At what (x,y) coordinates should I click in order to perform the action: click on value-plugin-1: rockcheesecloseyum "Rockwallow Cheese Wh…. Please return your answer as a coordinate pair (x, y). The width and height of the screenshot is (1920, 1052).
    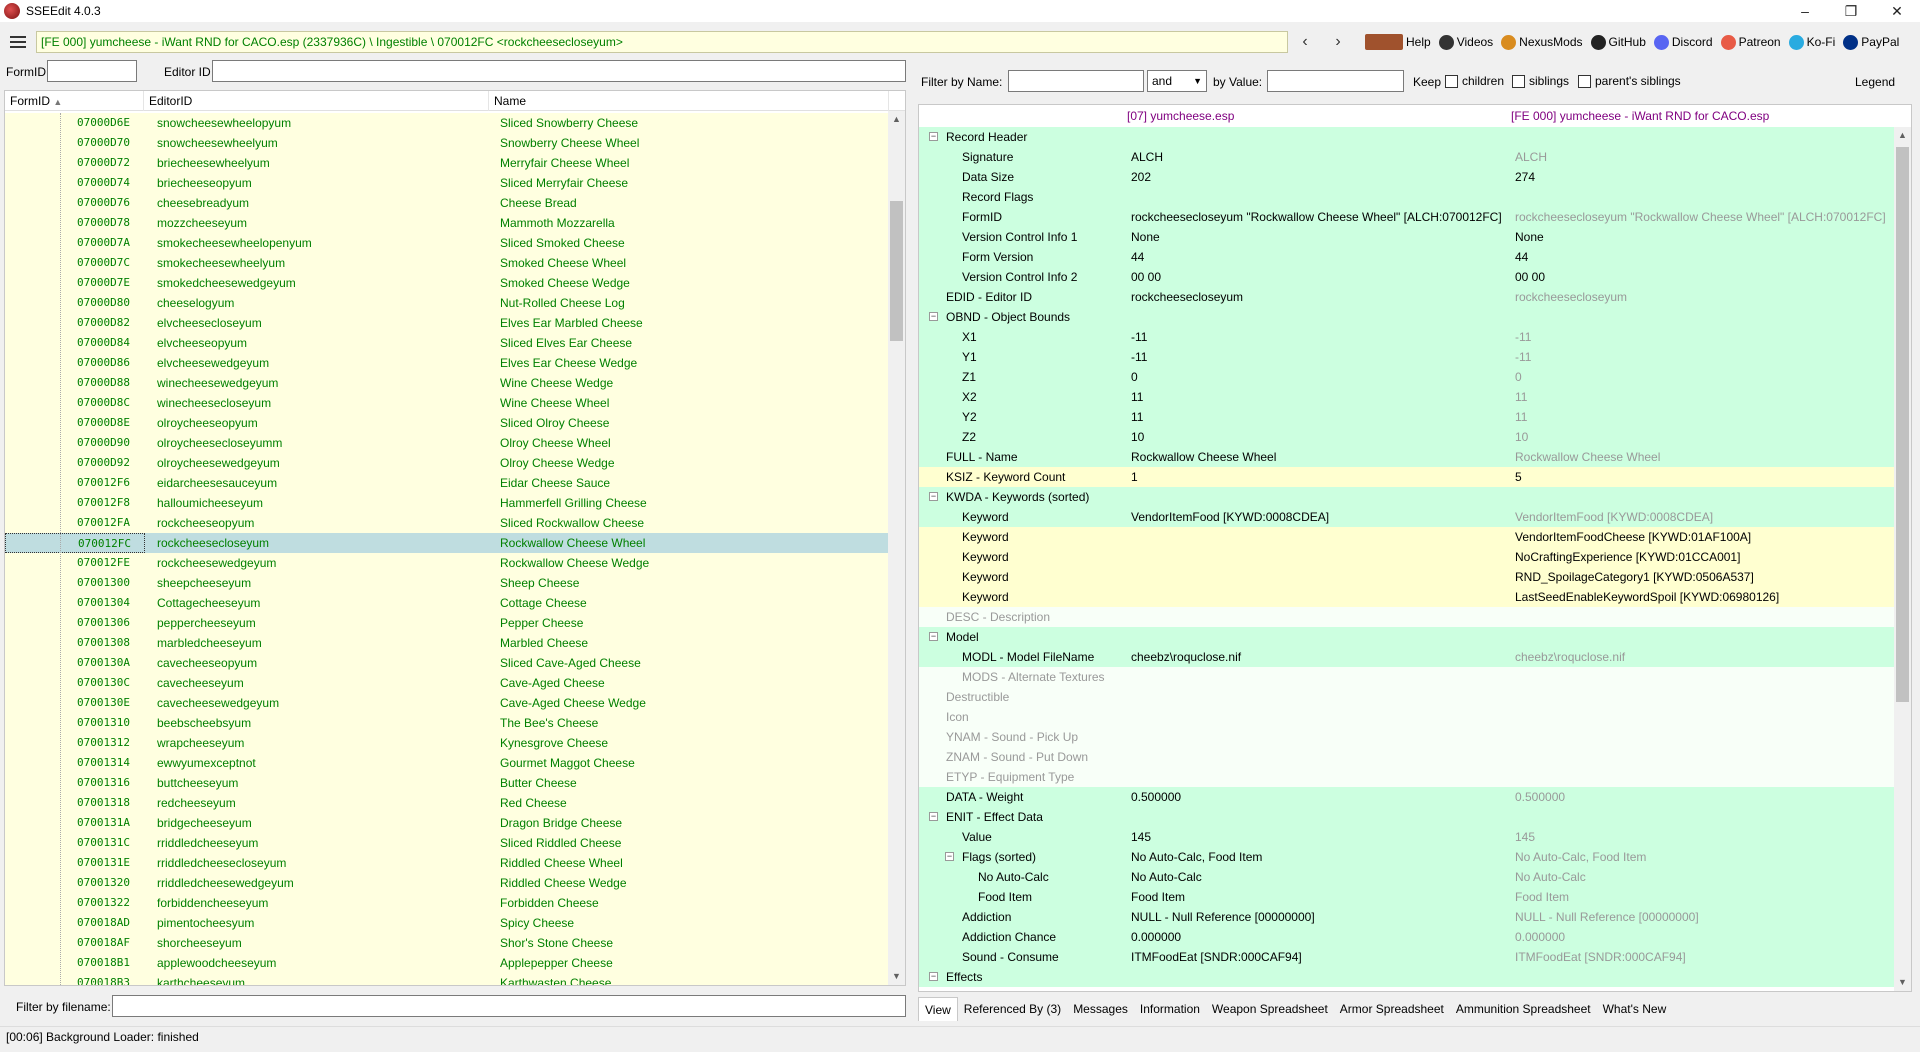
    Looking at the image, I should click on (1312, 217).